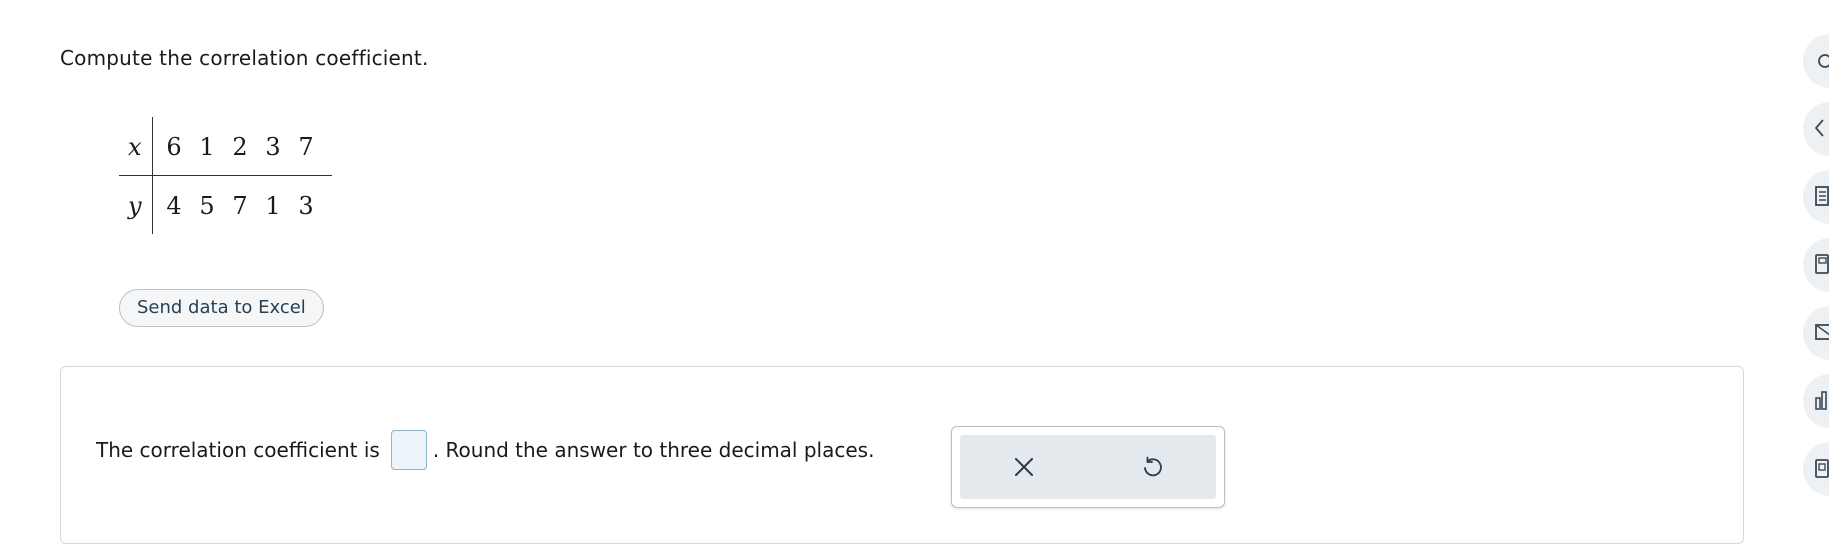 Image resolution: width=1829 pixels, height=545 pixels. I want to click on sidebar-item-chart, so click(1816, 401).